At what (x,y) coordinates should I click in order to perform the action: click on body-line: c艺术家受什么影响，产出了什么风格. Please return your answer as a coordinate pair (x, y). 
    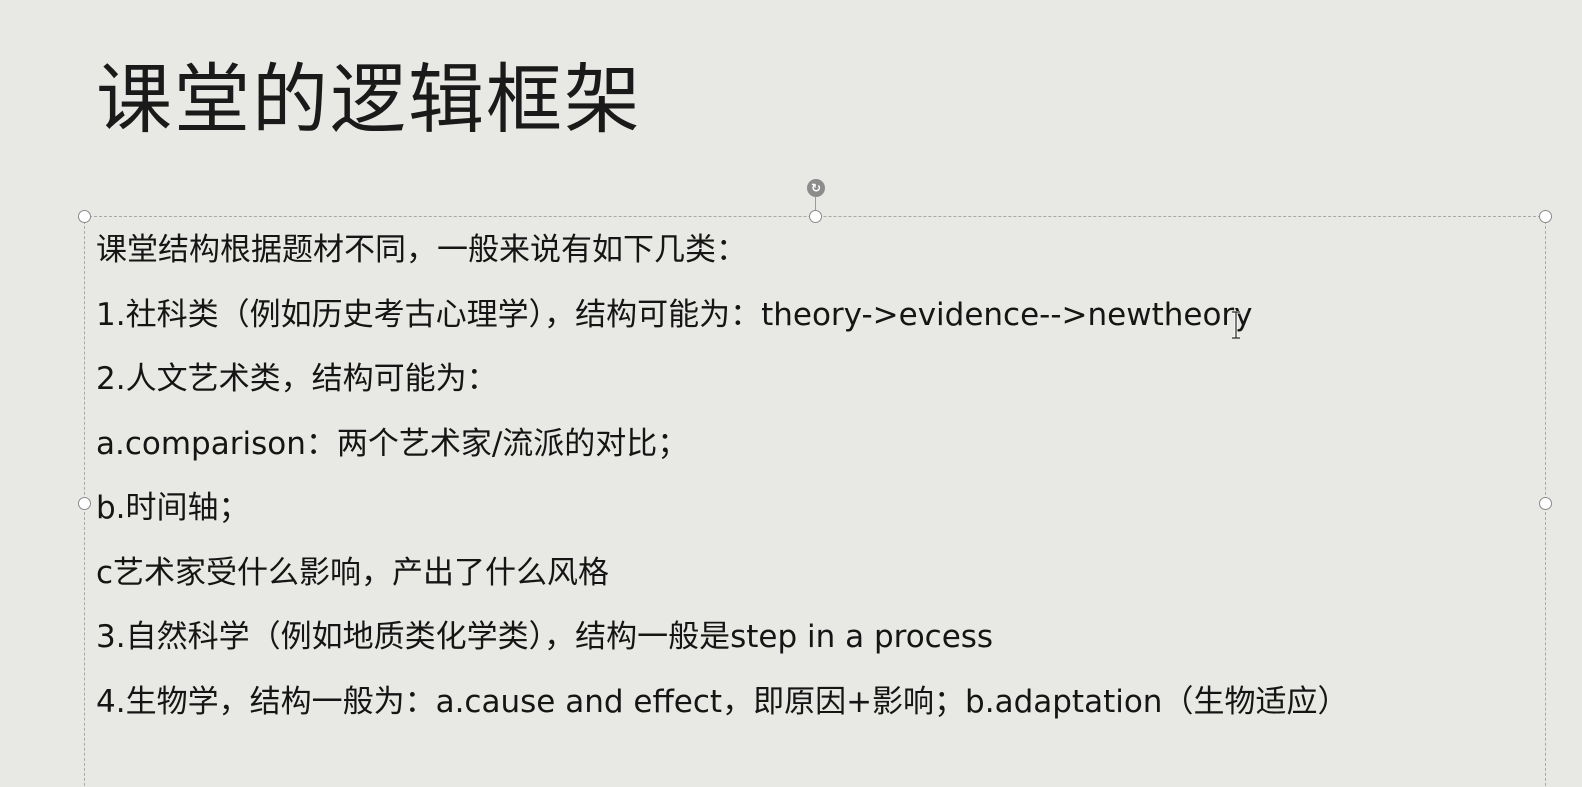
    Looking at the image, I should click on (353, 572).